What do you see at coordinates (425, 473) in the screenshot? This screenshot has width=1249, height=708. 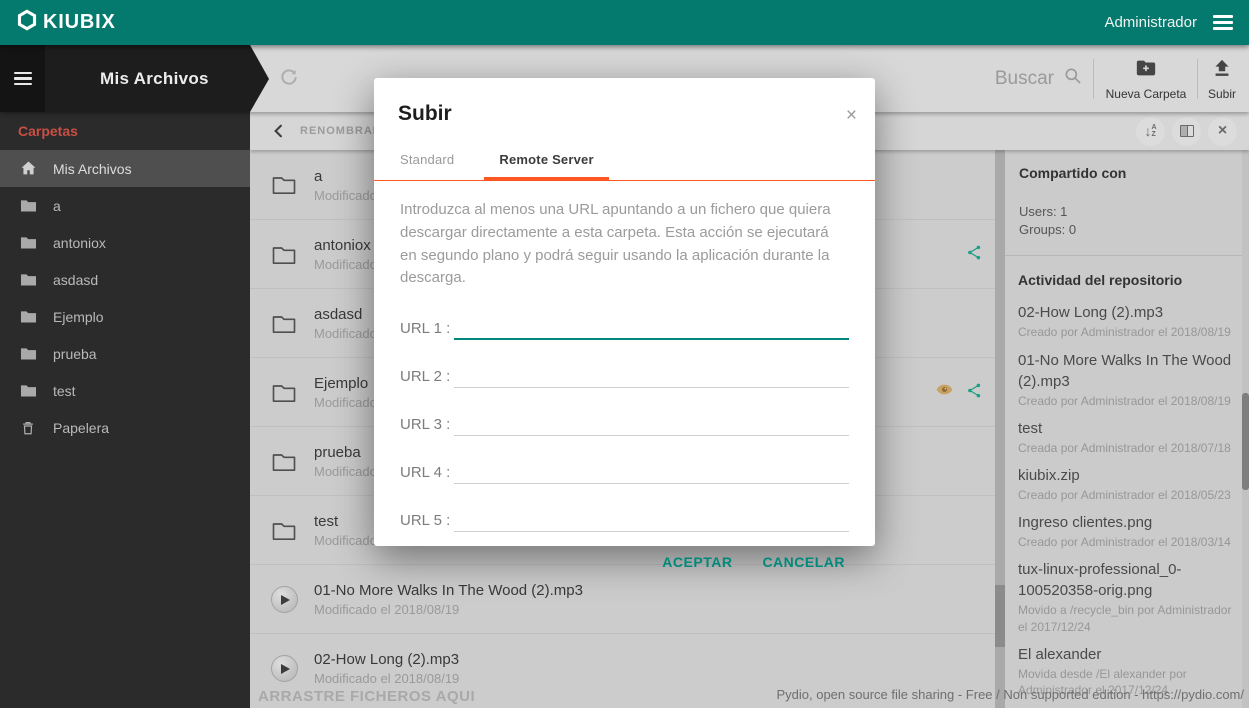 I see `url-4-label: URL 4 :` at bounding box center [425, 473].